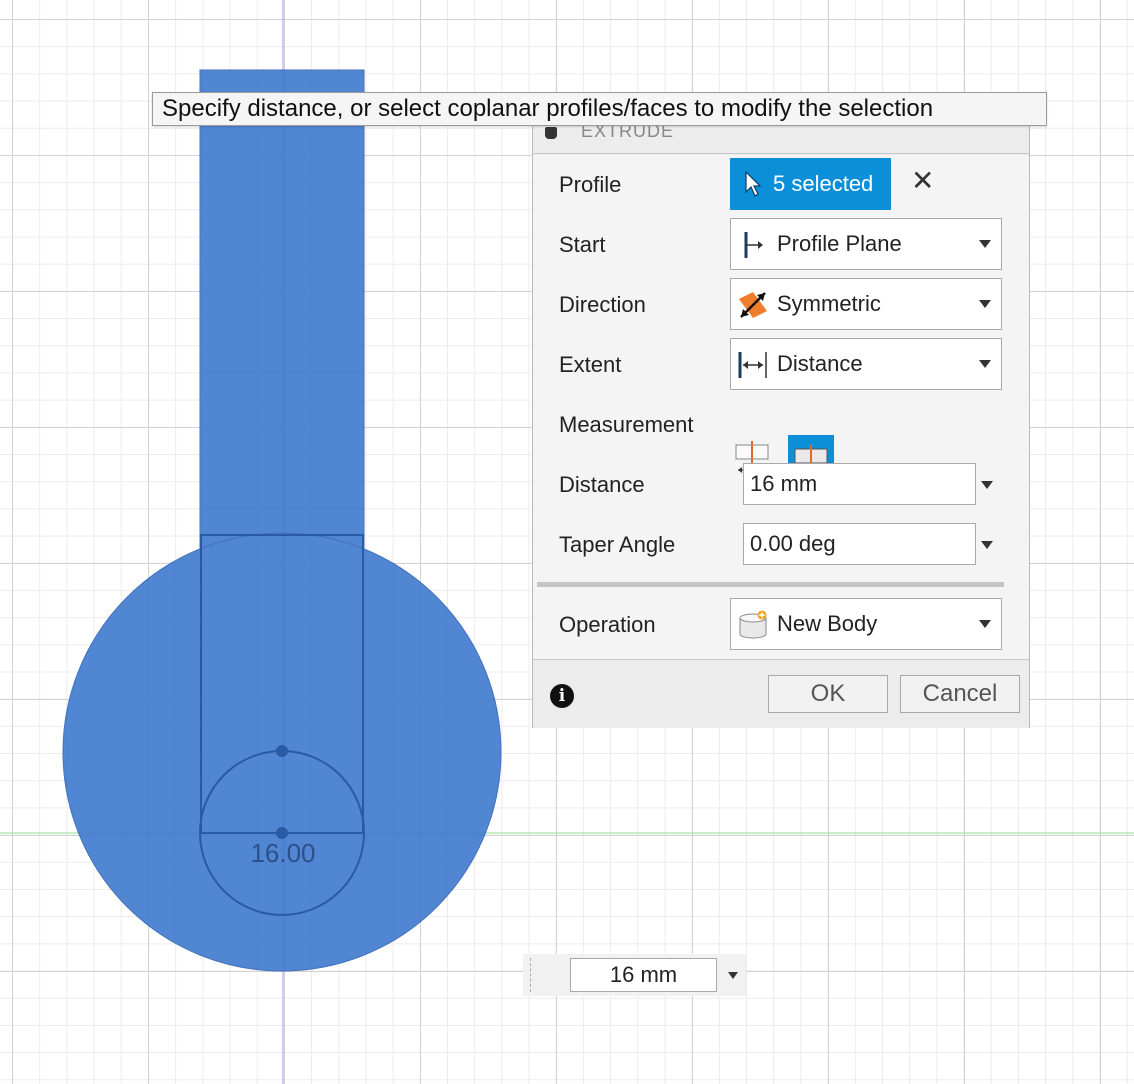  What do you see at coordinates (753, 624) in the screenshot?
I see `new-body-icon` at bounding box center [753, 624].